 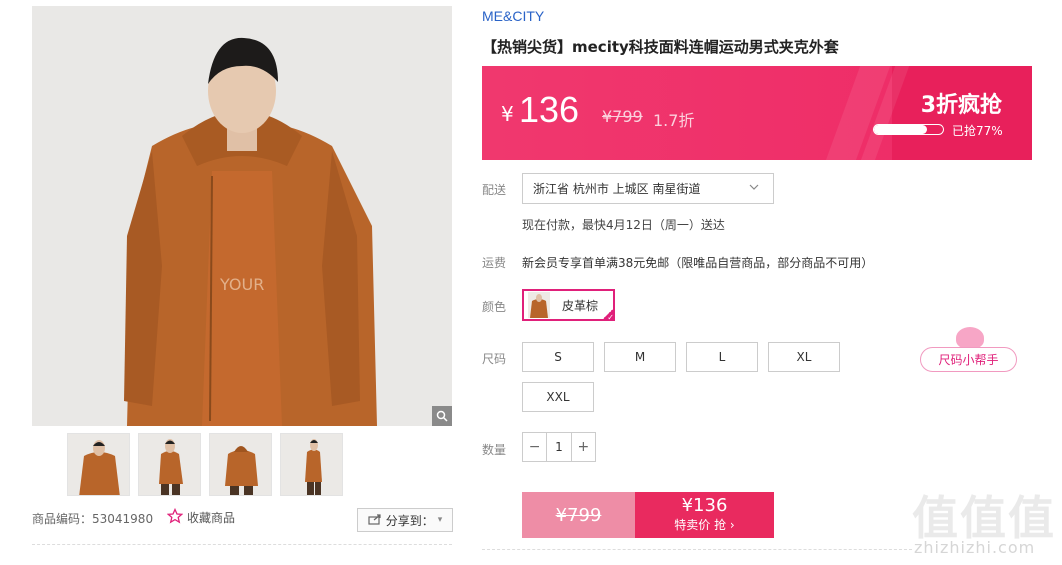 I want to click on brand-link: ME&CITY, so click(x=513, y=16).